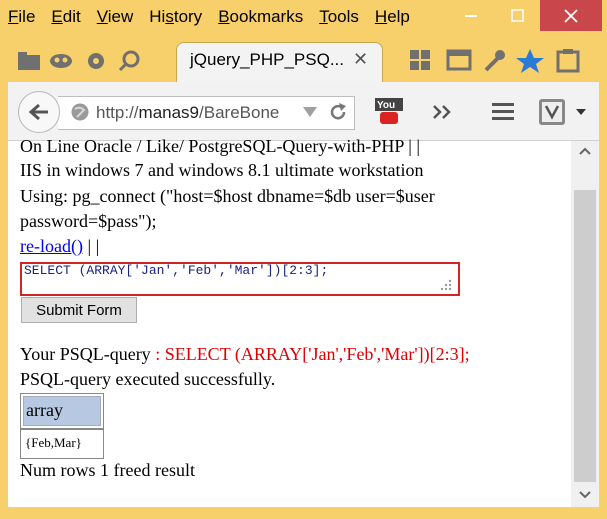  Describe the element at coordinates (585, 495) in the screenshot. I see `scroll-down-icon` at that location.